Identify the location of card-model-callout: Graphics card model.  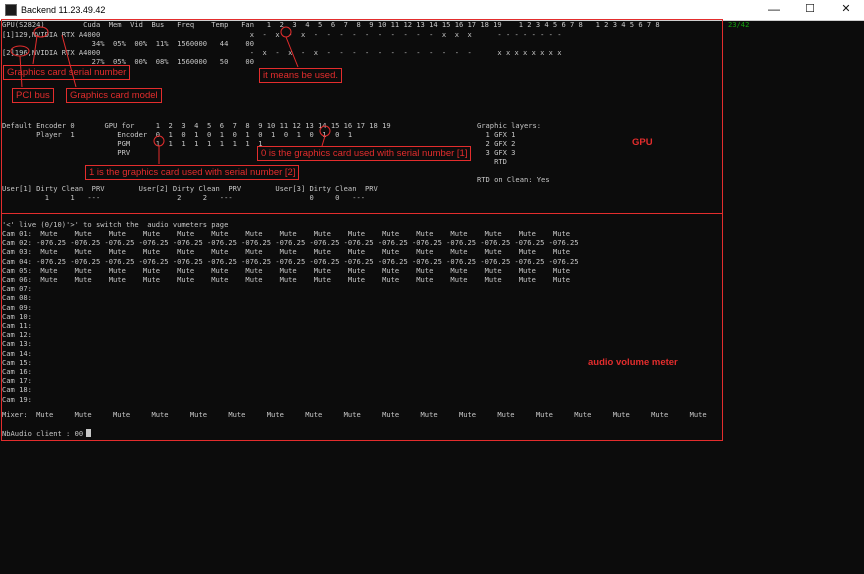
(114, 95).